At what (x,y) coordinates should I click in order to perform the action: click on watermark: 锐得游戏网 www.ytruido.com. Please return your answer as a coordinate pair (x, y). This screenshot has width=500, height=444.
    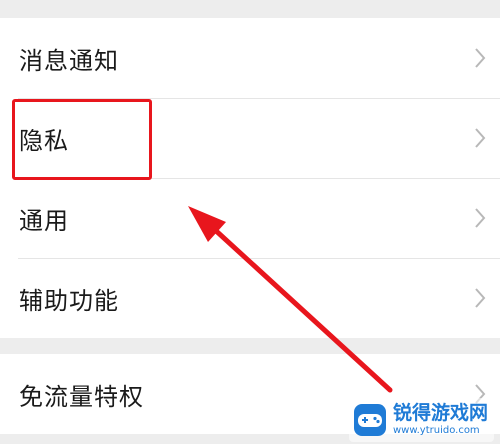
    Looking at the image, I should click on (421, 420).